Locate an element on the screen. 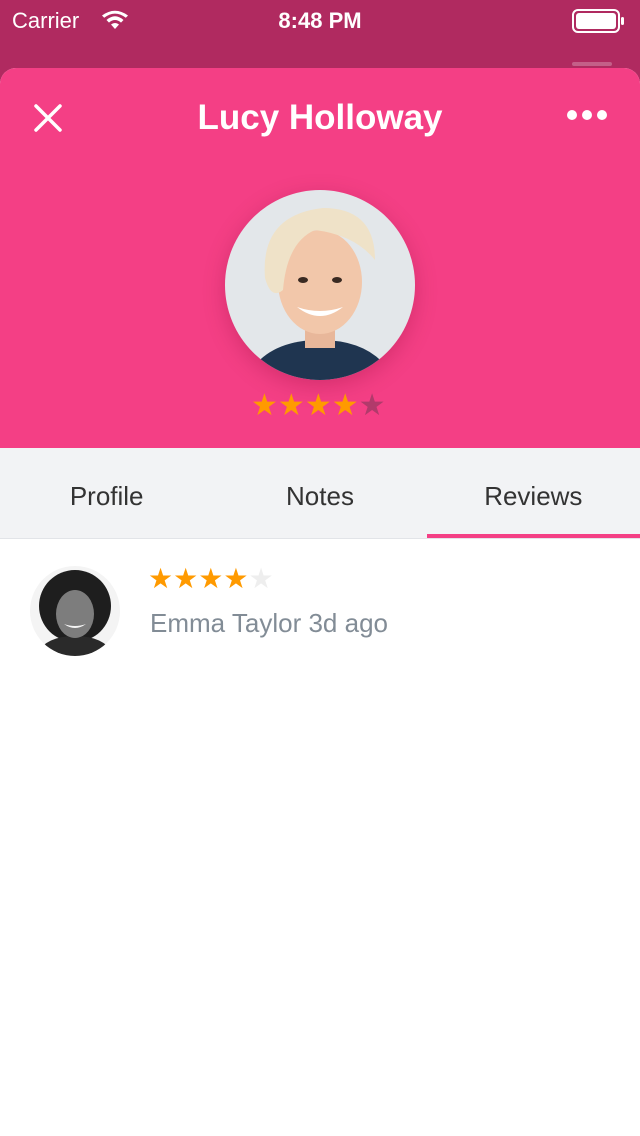 This screenshot has width=640, height=1136. status-time: 8:48 PM is located at coordinates (320, 20).